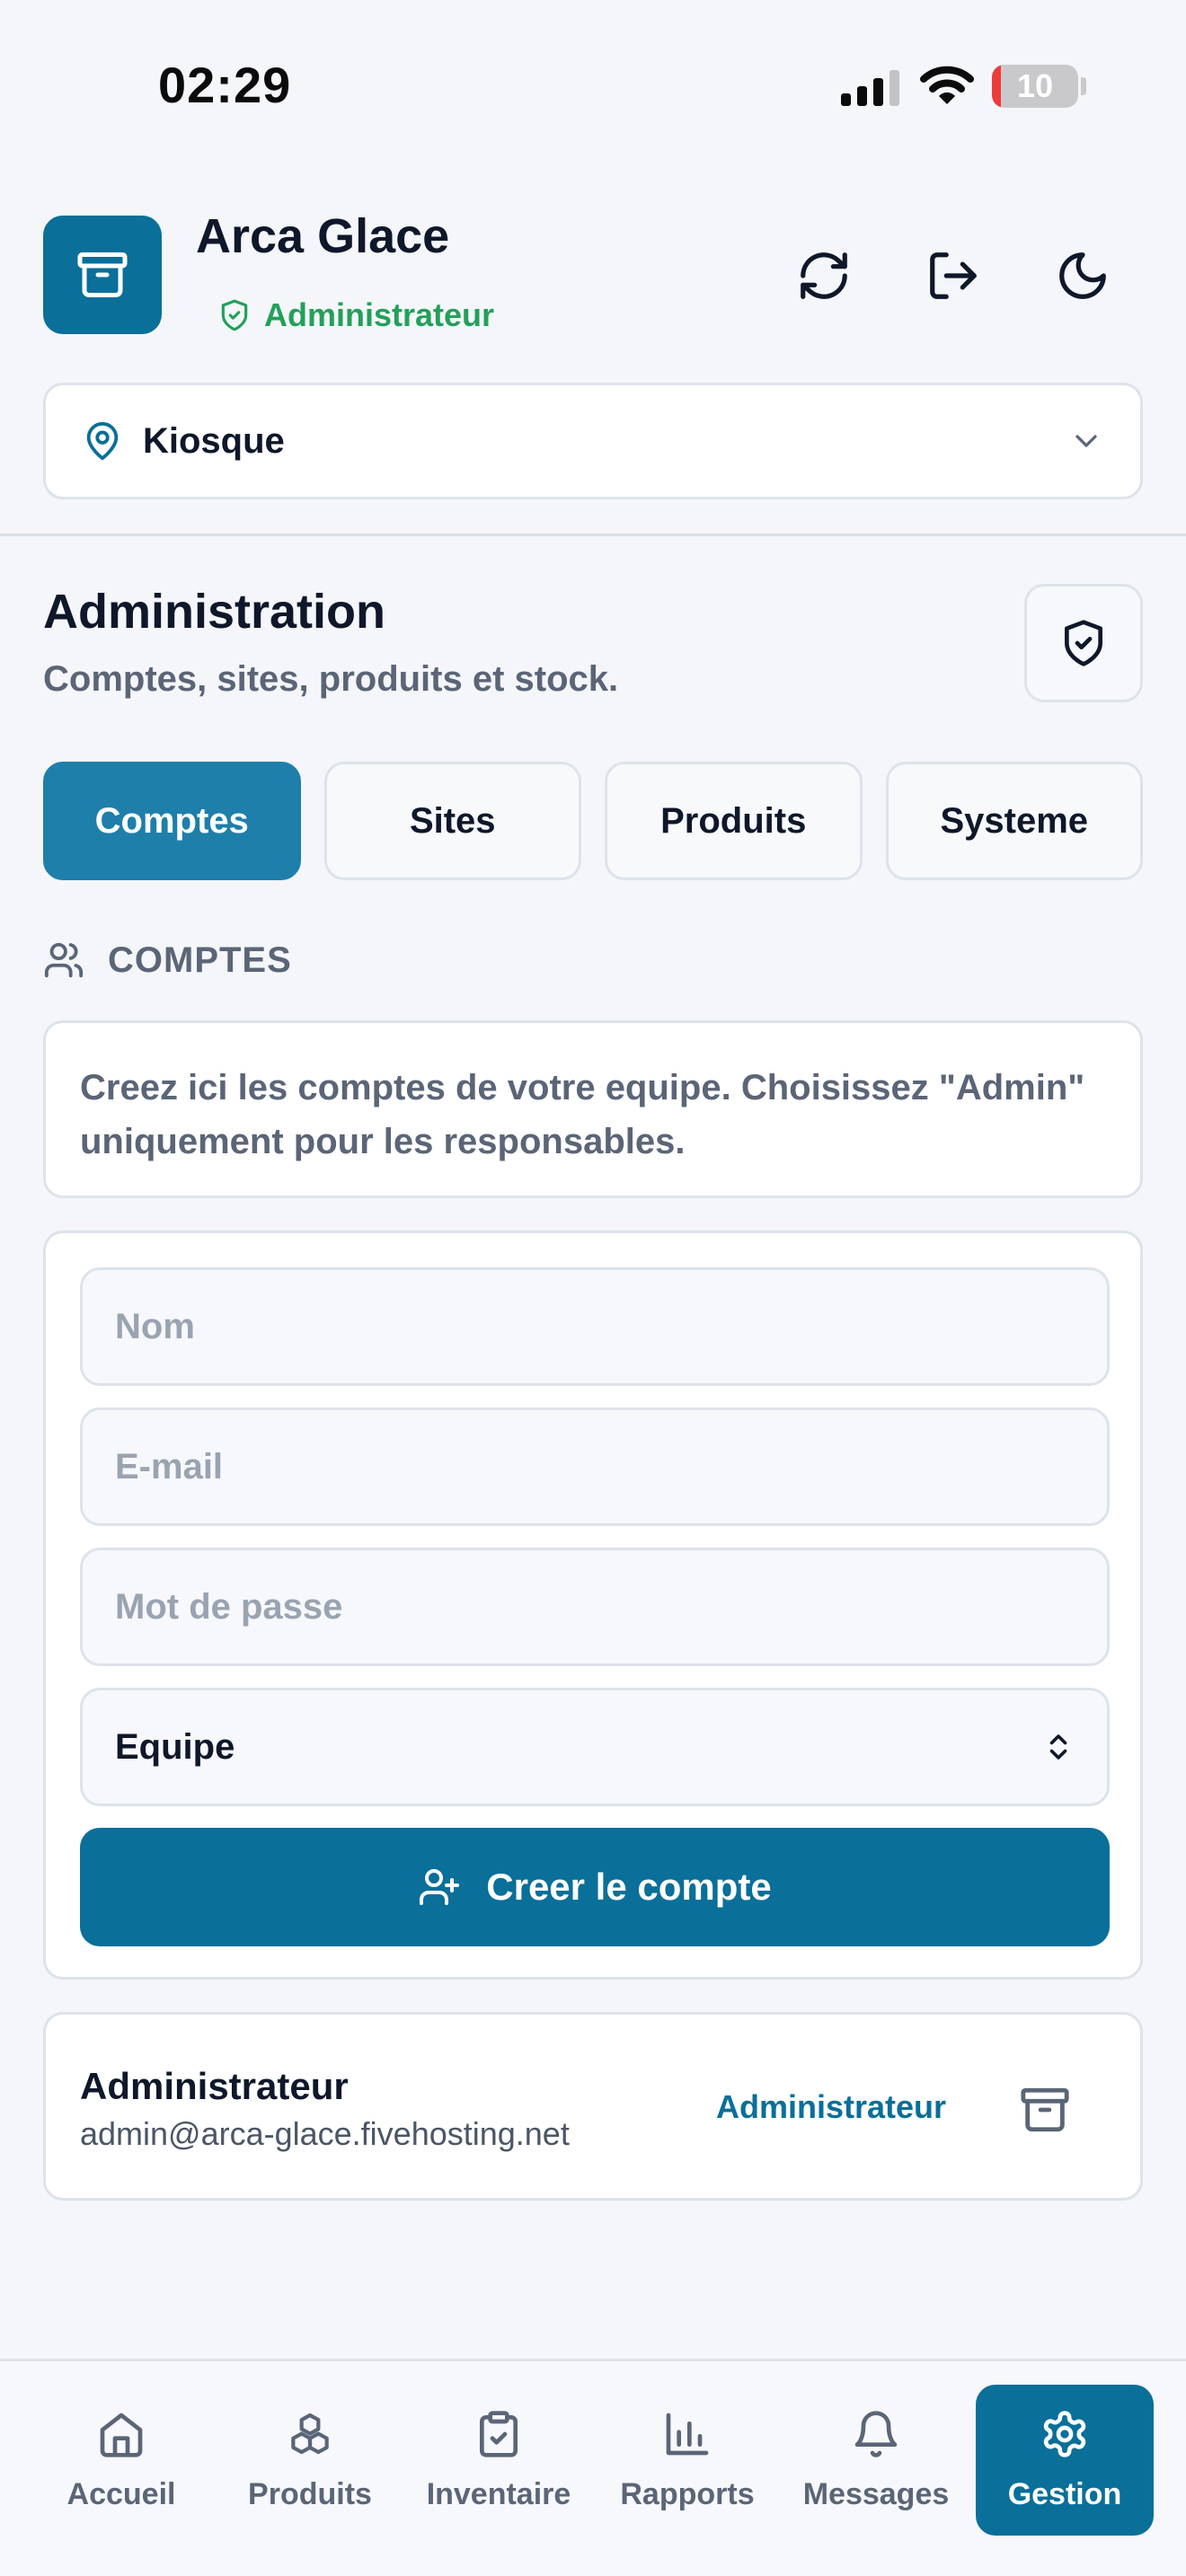 This screenshot has width=1186, height=2576. What do you see at coordinates (310, 2493) in the screenshot?
I see `nav-label: Produits` at bounding box center [310, 2493].